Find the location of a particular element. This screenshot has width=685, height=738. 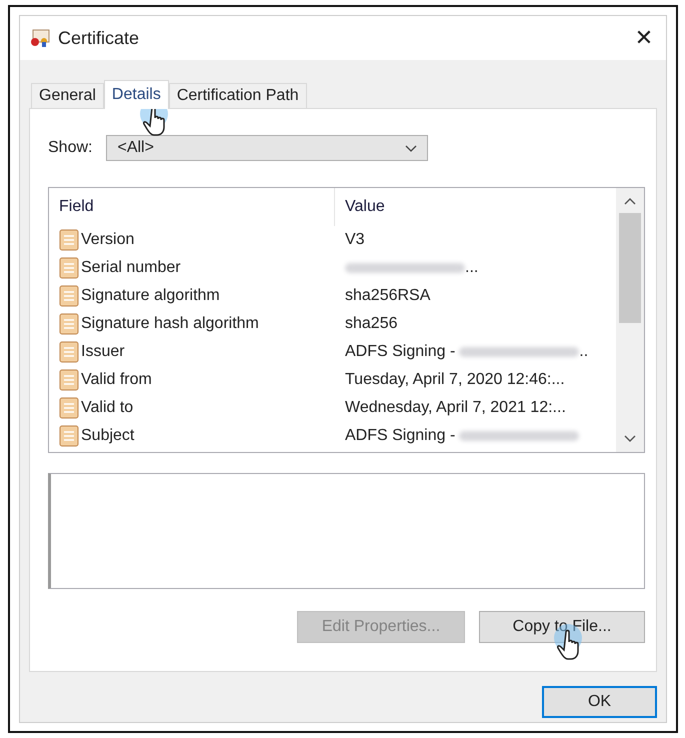

certificate-icon is located at coordinates (40, 38).